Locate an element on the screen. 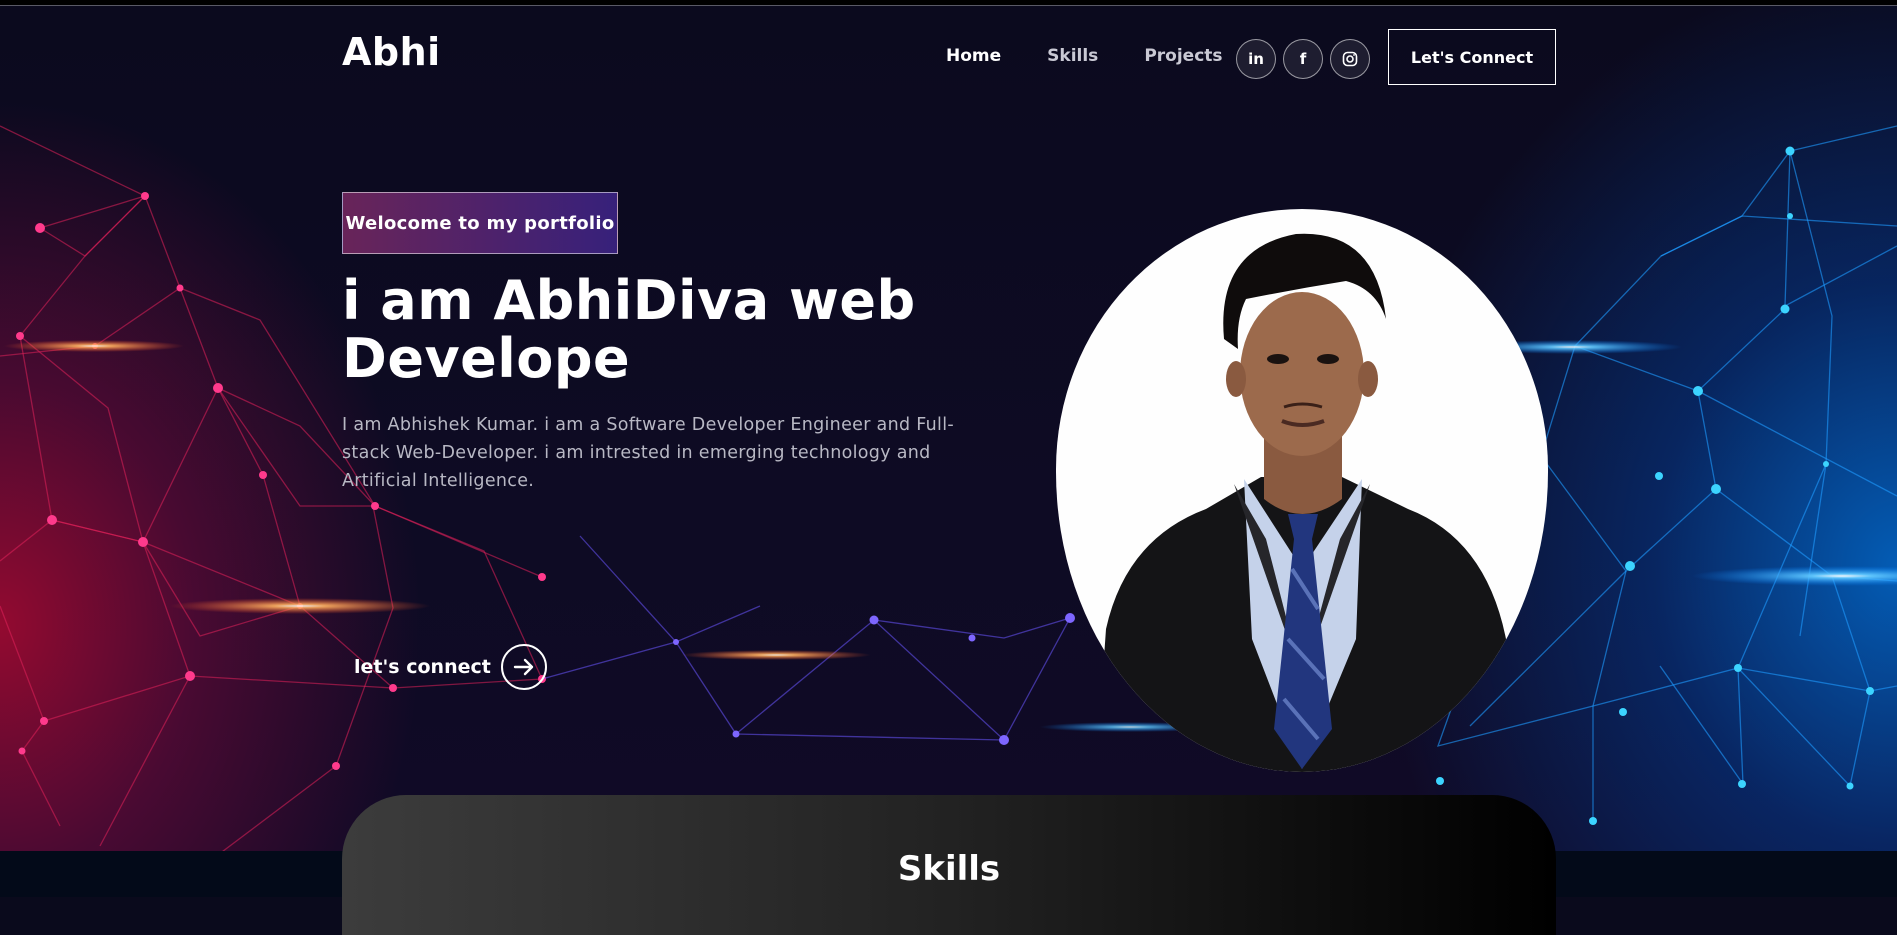 The height and width of the screenshot is (935, 1897). hero-headline: i am AbhiDiva web Develope is located at coordinates (629, 329).